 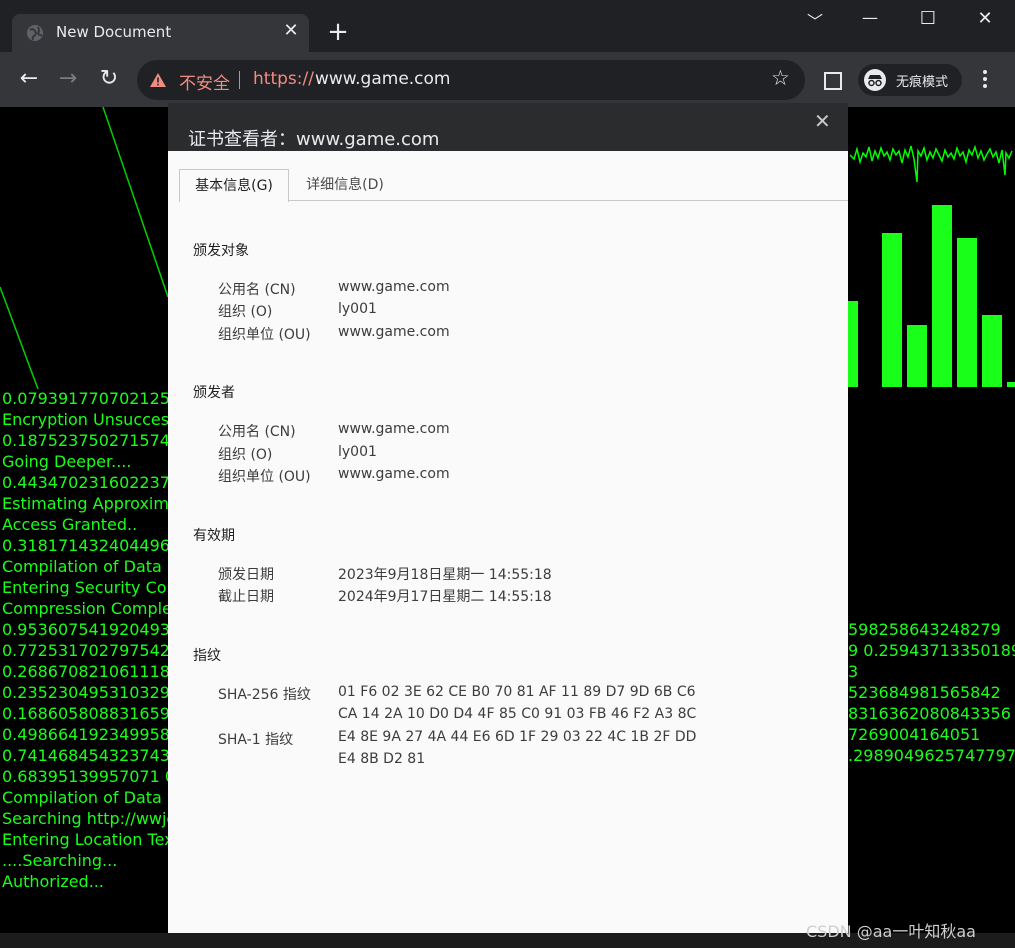 I want to click on subject-o-value: ly001, so click(x=357, y=309).